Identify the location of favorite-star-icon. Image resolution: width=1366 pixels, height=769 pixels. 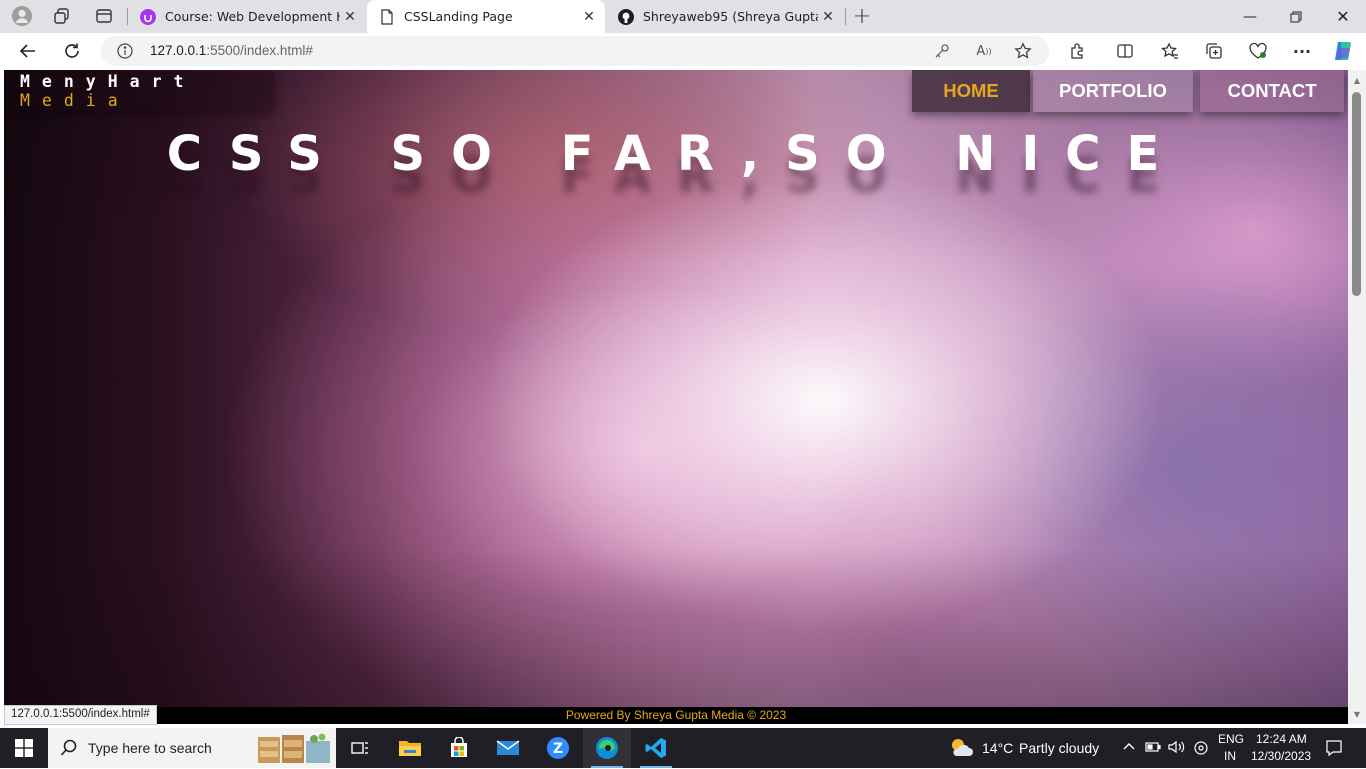
(1023, 51).